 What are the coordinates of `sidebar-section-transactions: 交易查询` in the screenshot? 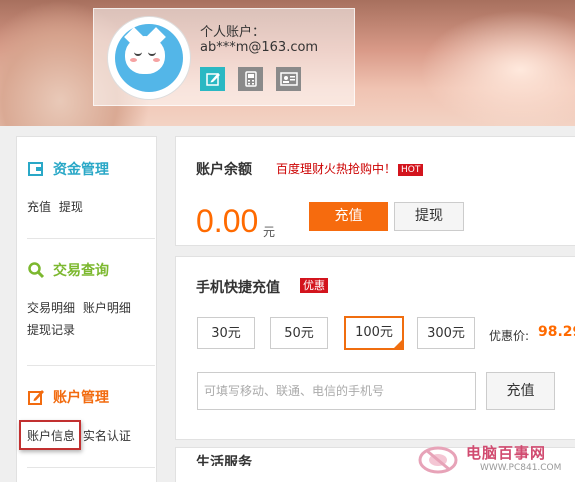 It's located at (68, 270).